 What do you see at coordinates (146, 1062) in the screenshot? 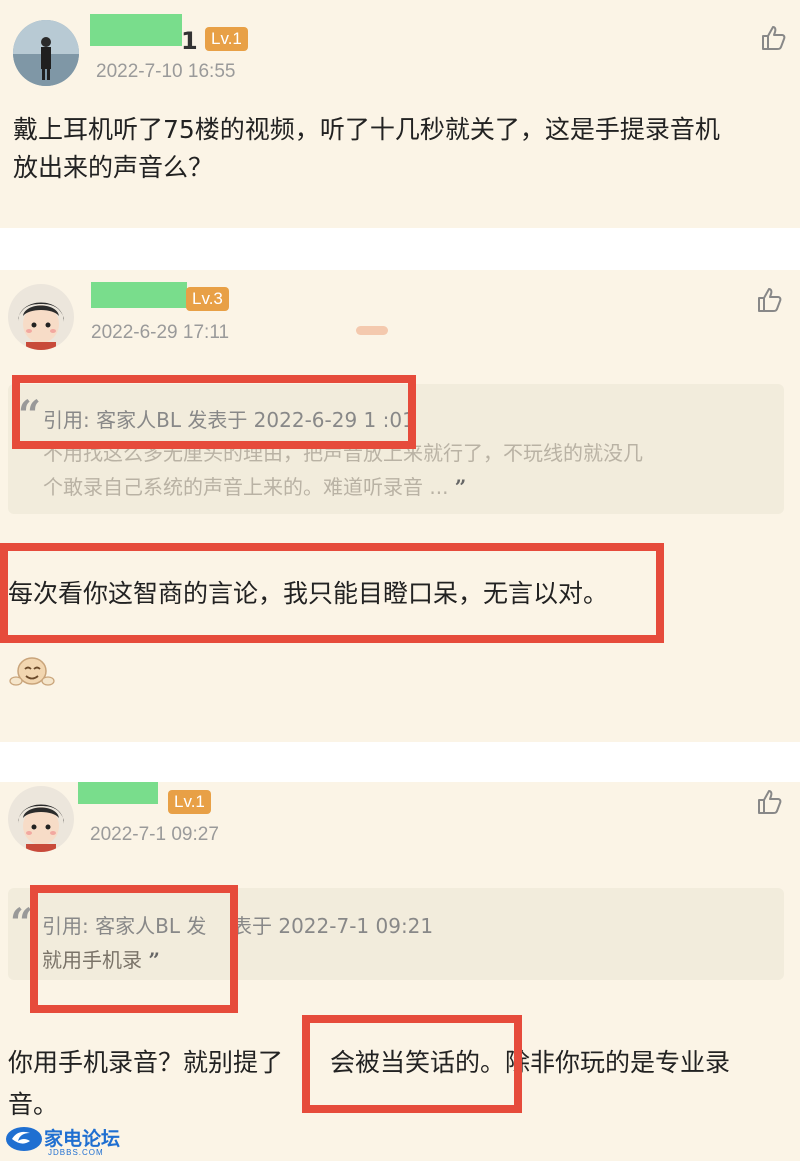
I see `post-body-part-a: 你用手机录音？就别提了` at bounding box center [146, 1062].